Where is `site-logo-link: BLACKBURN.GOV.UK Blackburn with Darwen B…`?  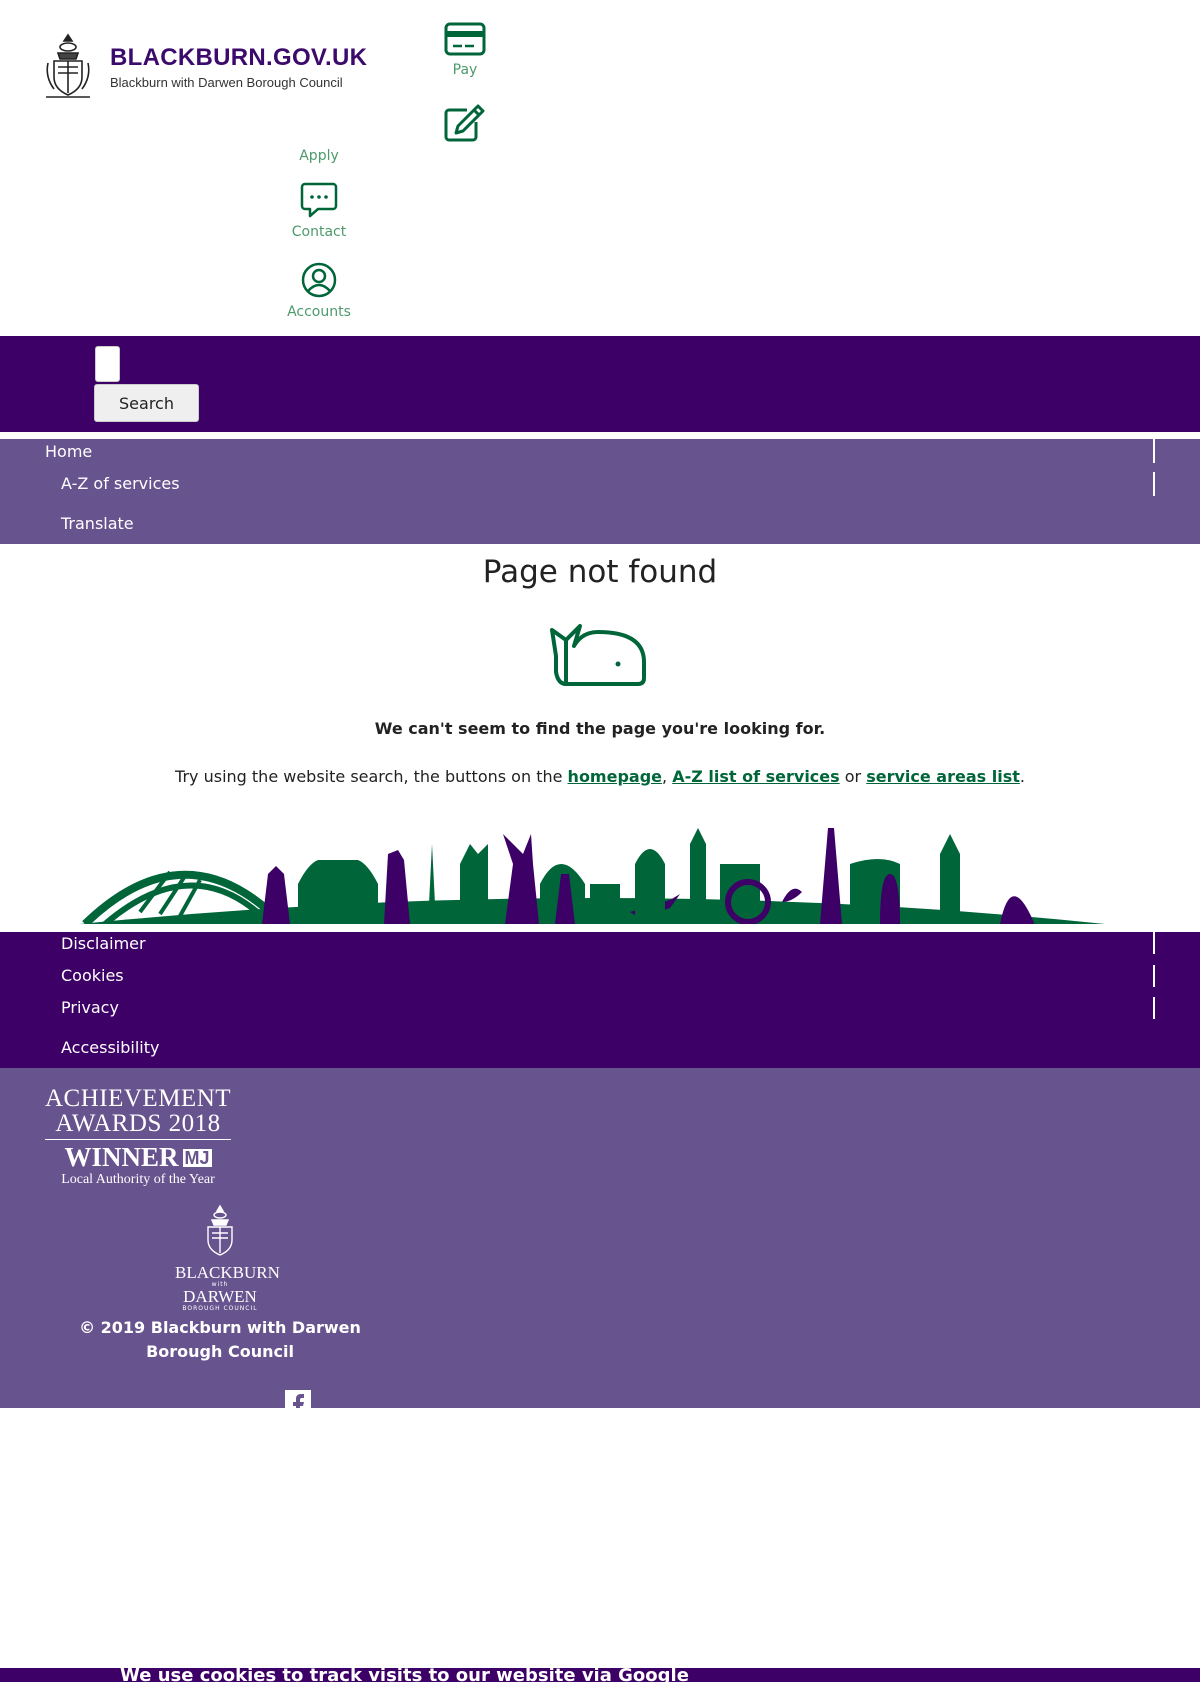
site-logo-link: BLACKBURN.GOV.UK Blackburn with Darwen B… is located at coordinates (205, 67).